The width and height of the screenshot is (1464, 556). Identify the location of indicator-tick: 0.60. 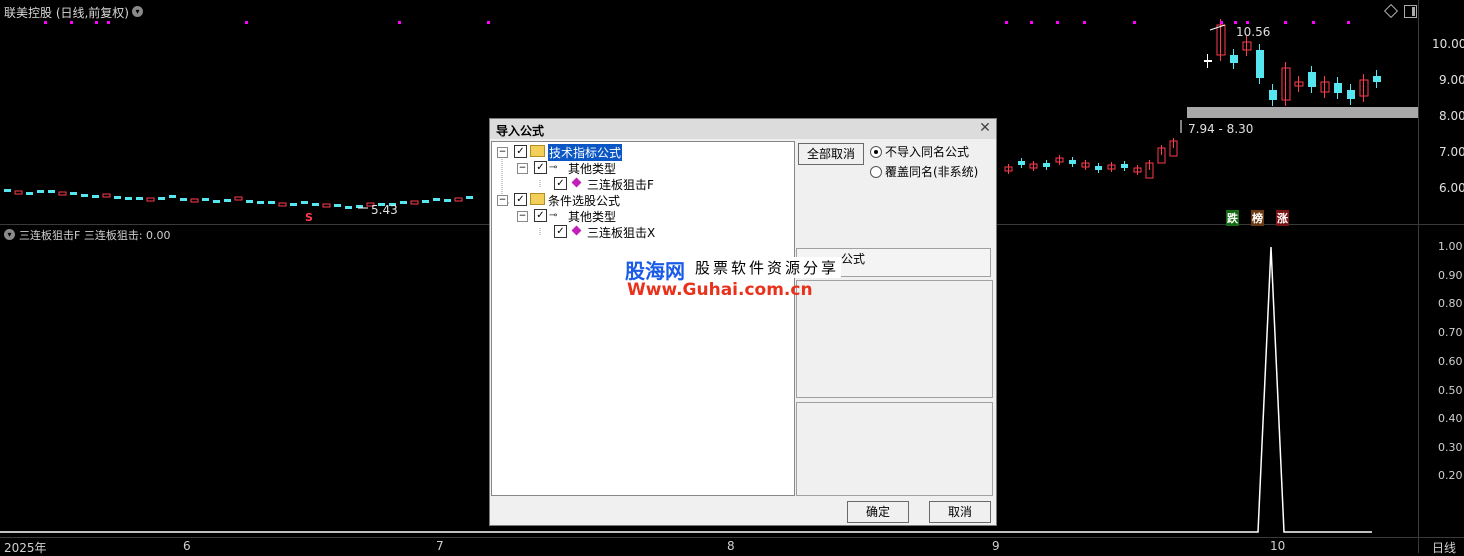
(1450, 361).